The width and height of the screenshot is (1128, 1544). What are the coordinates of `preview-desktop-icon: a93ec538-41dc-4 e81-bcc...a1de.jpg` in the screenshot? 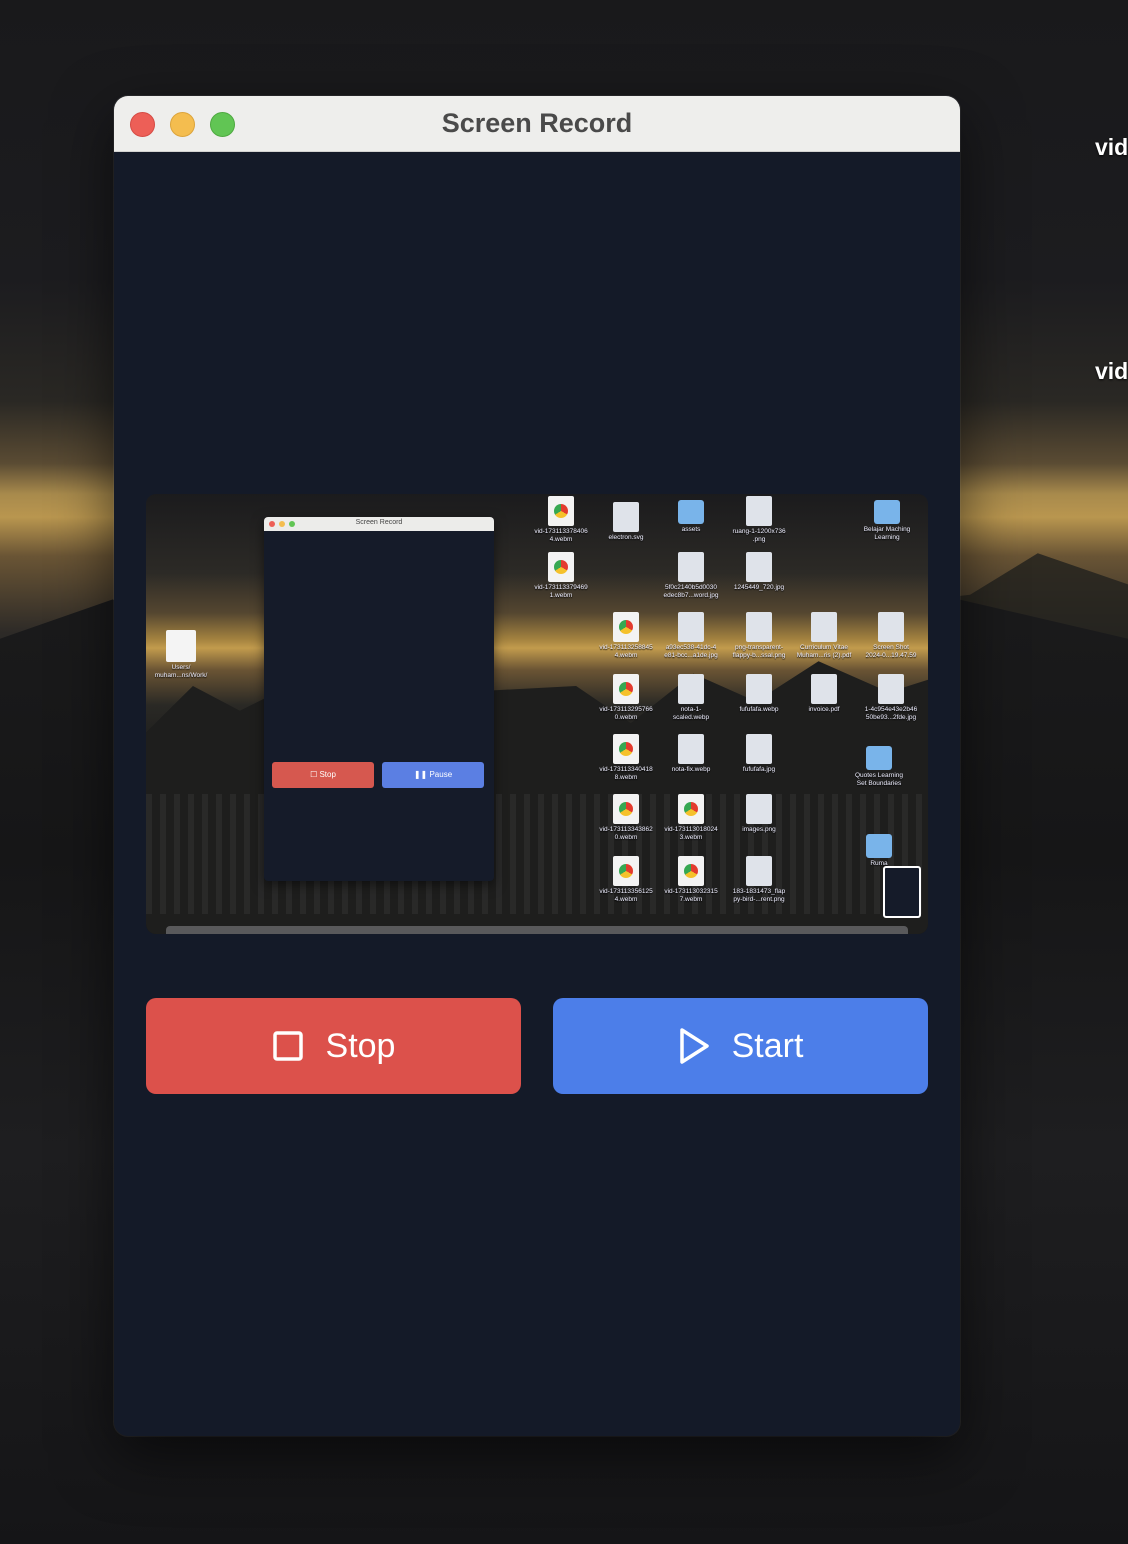 It's located at (691, 636).